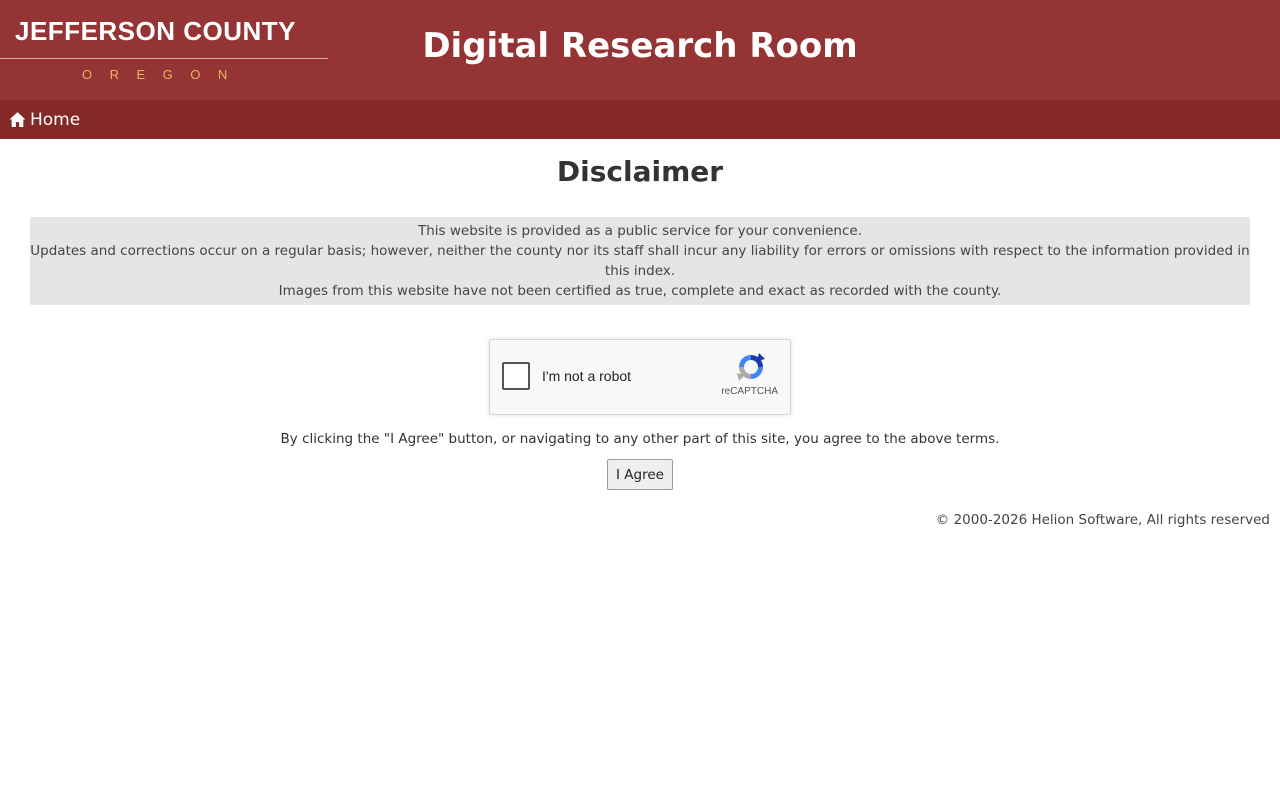 This screenshot has width=1280, height=800. What do you see at coordinates (751, 367) in the screenshot?
I see `recaptcha-logo-icon` at bounding box center [751, 367].